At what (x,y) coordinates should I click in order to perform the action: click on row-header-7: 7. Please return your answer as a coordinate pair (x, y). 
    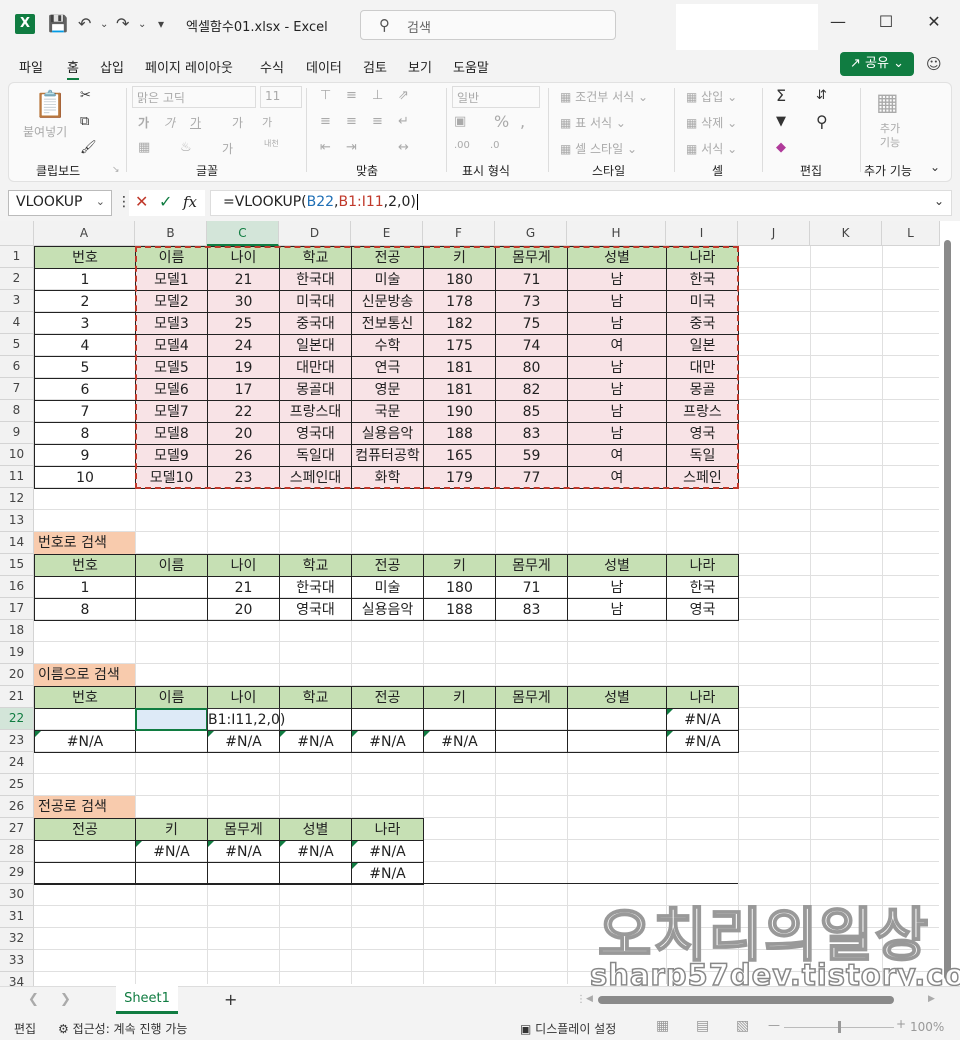
    Looking at the image, I should click on (17, 389).